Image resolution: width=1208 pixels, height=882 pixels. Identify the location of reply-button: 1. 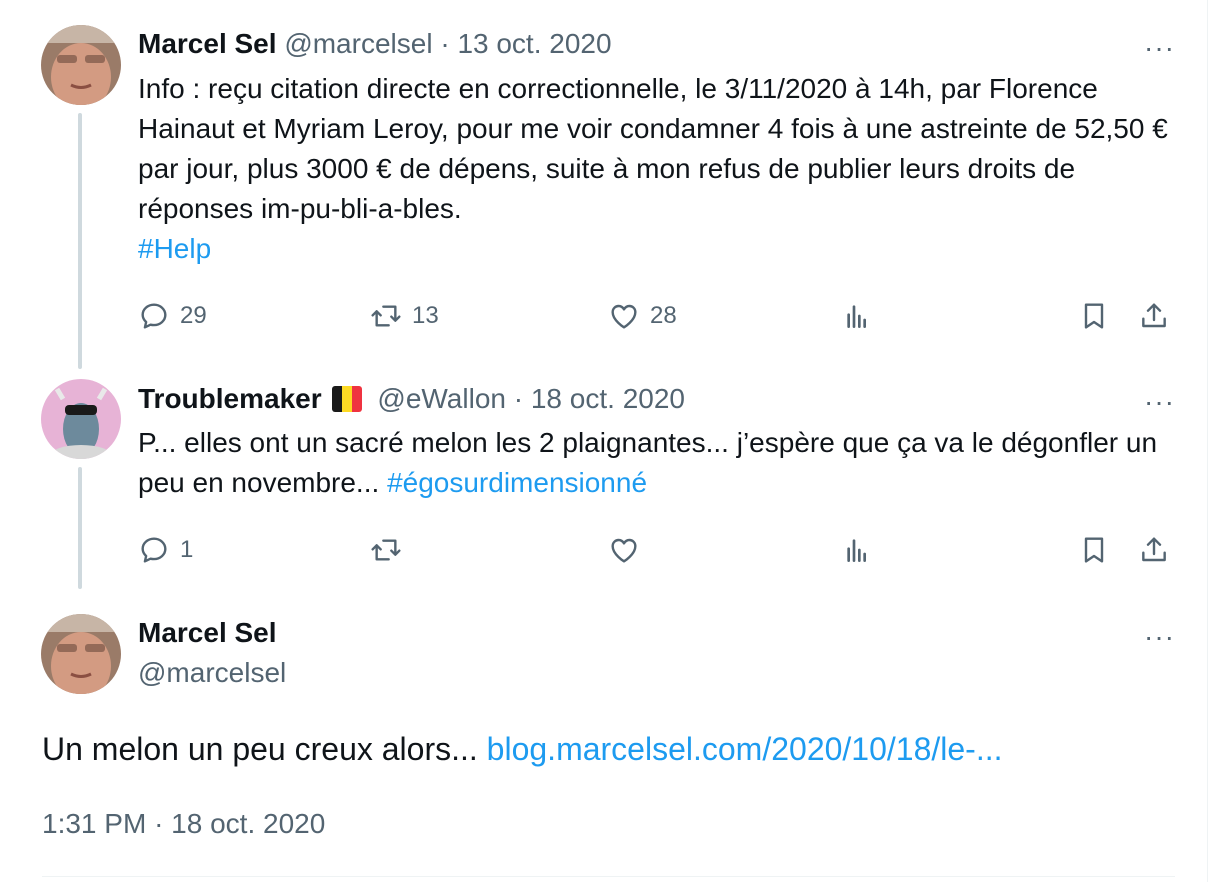
(165, 550).